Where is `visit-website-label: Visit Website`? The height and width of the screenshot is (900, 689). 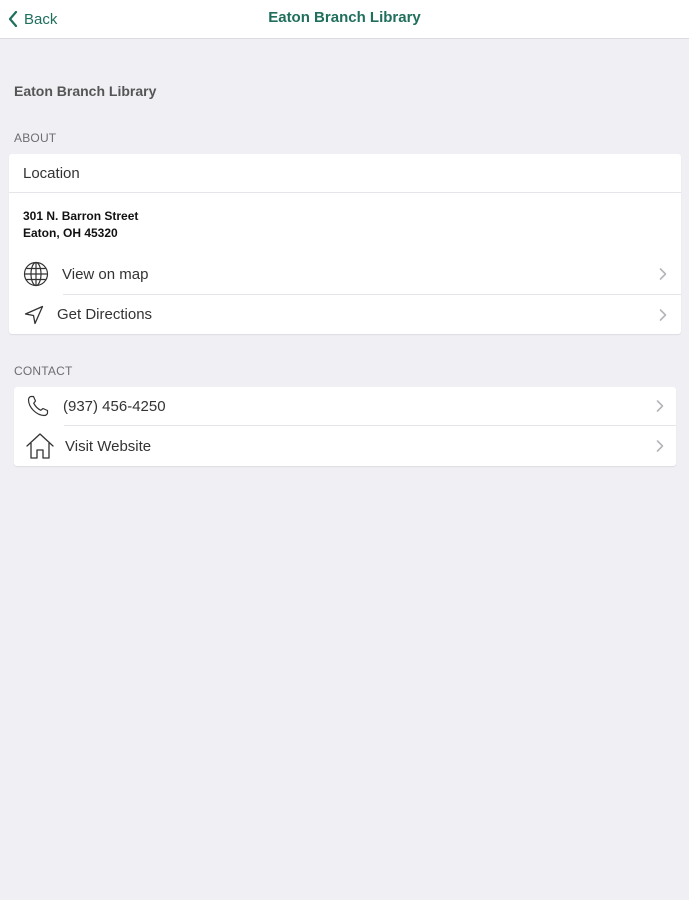
visit-website-label: Visit Website is located at coordinates (108, 446).